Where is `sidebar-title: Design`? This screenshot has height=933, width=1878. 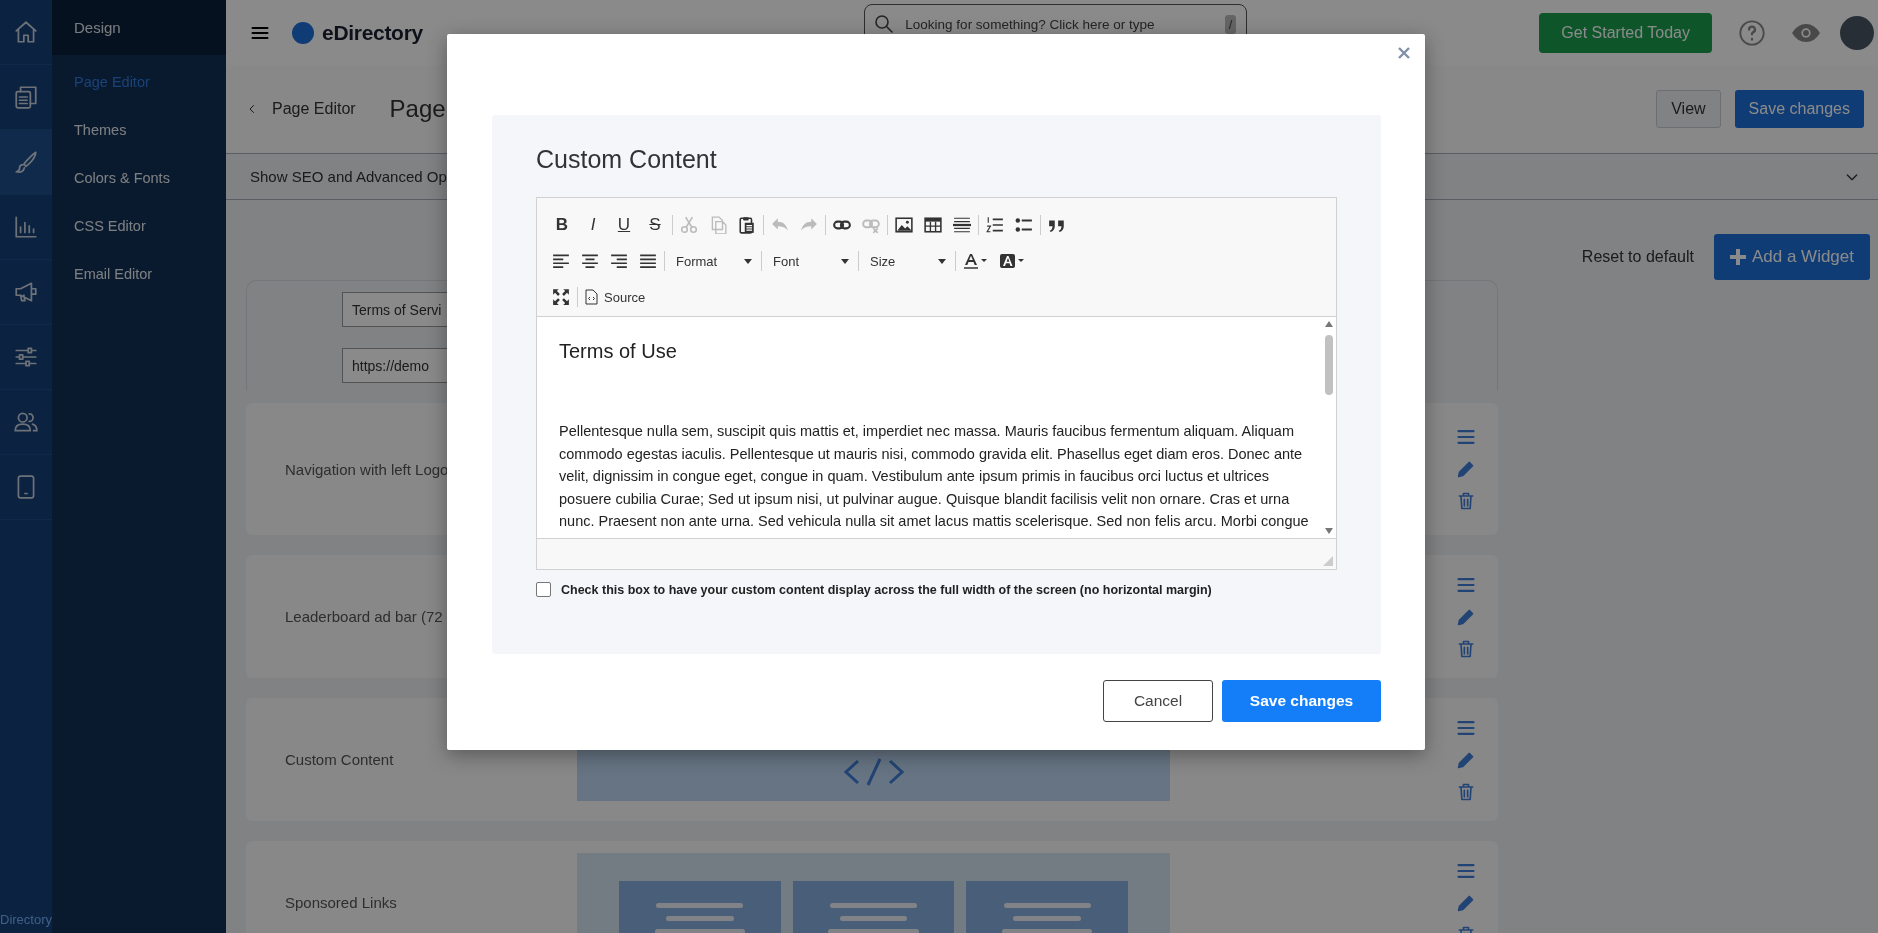 sidebar-title: Design is located at coordinates (139, 27).